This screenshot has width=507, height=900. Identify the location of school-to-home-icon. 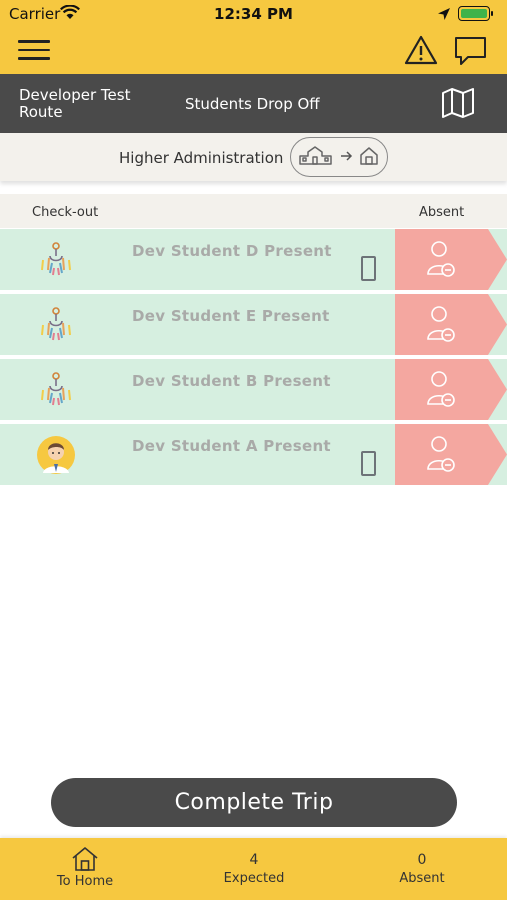
(339, 157).